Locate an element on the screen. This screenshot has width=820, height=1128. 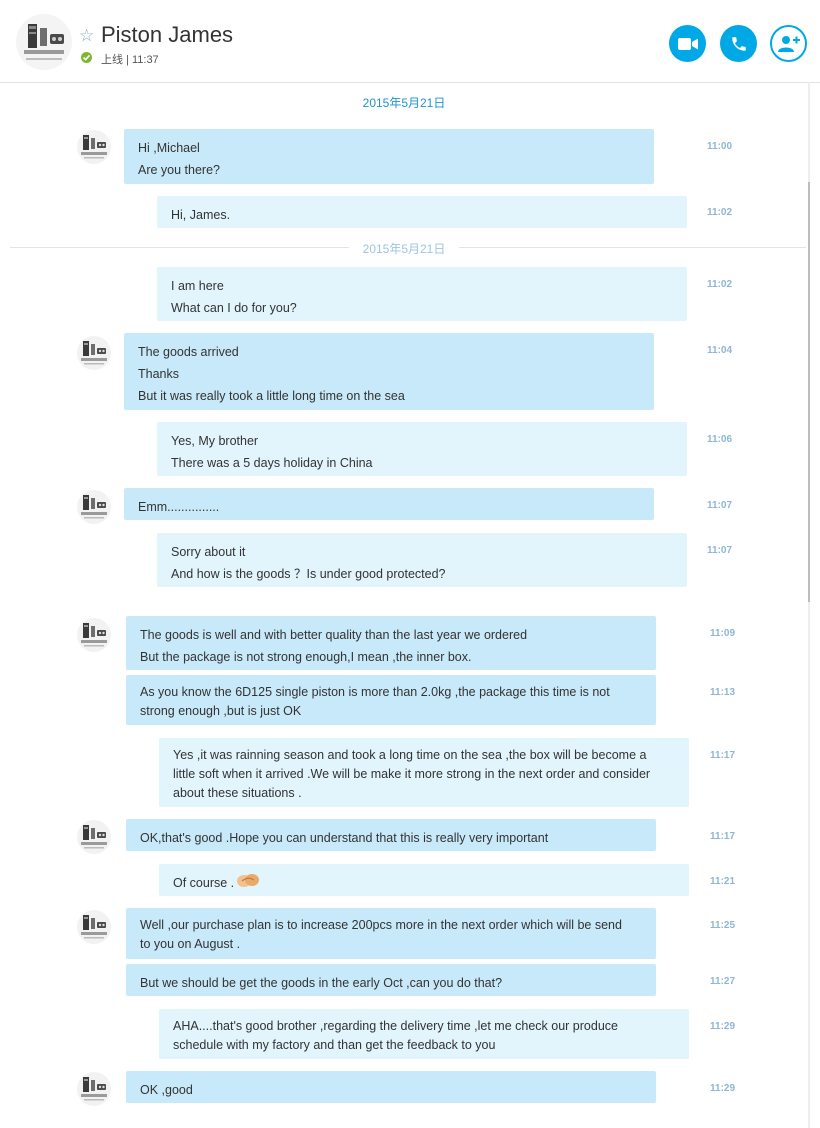
online-check-icon is located at coordinates (86, 57).